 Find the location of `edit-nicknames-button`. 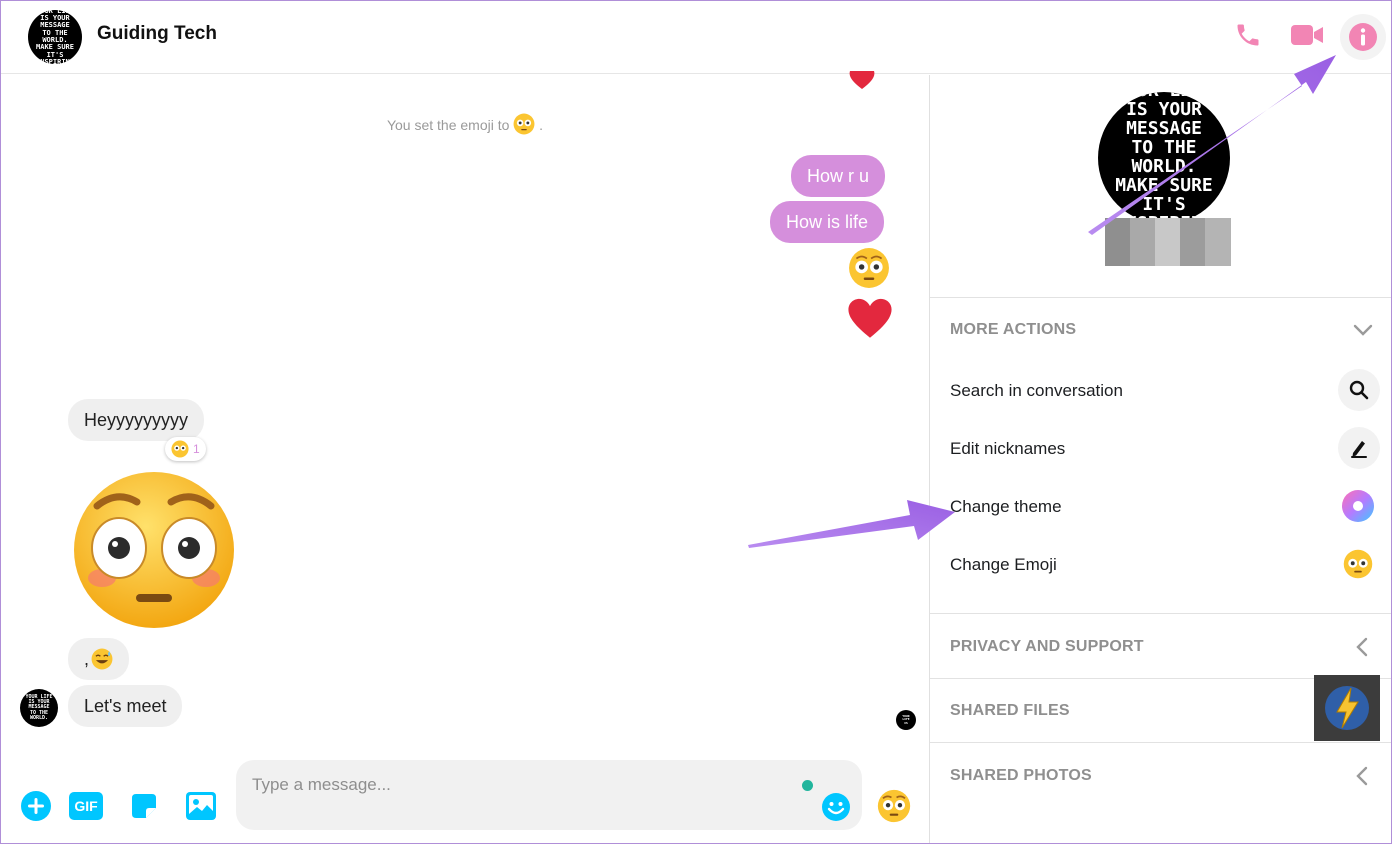

edit-nicknames-button is located at coordinates (1359, 448).